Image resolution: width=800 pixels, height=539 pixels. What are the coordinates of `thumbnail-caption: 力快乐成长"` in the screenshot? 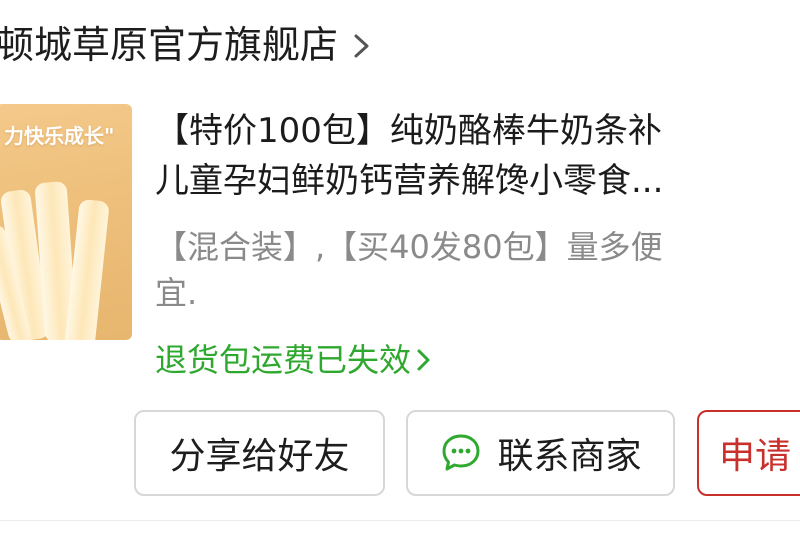 It's located at (59, 136).